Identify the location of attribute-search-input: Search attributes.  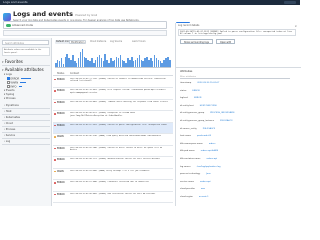
(25, 42).